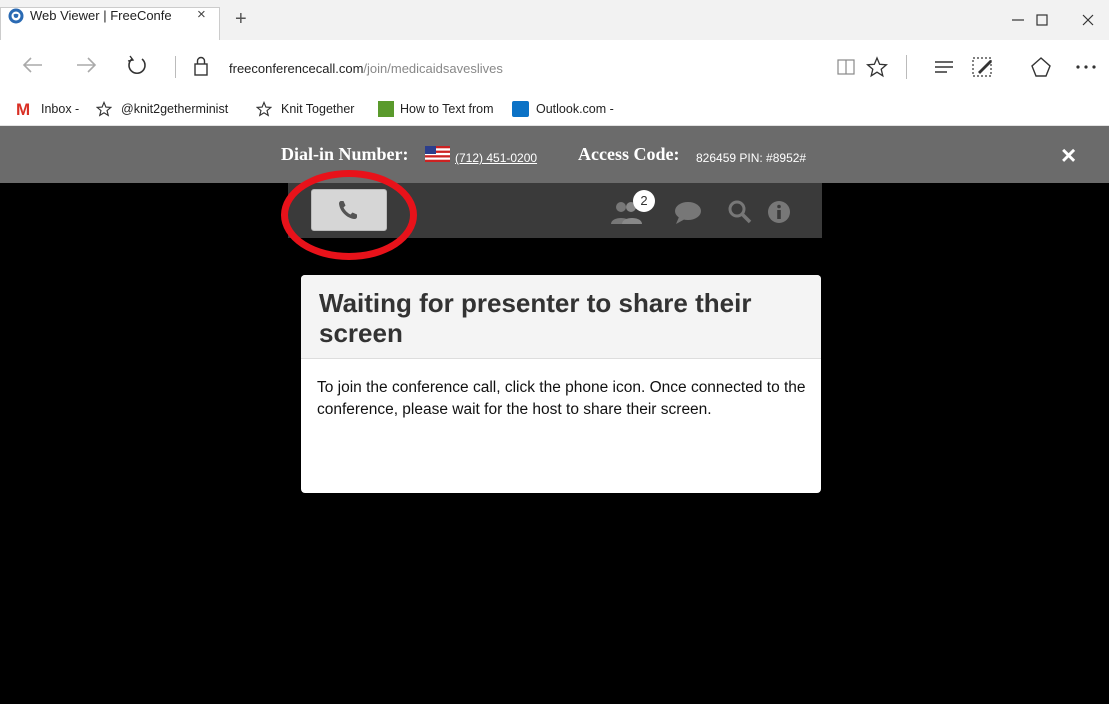 The image size is (1109, 704). Describe the element at coordinates (201, 66) in the screenshot. I see `lock-icon` at that location.